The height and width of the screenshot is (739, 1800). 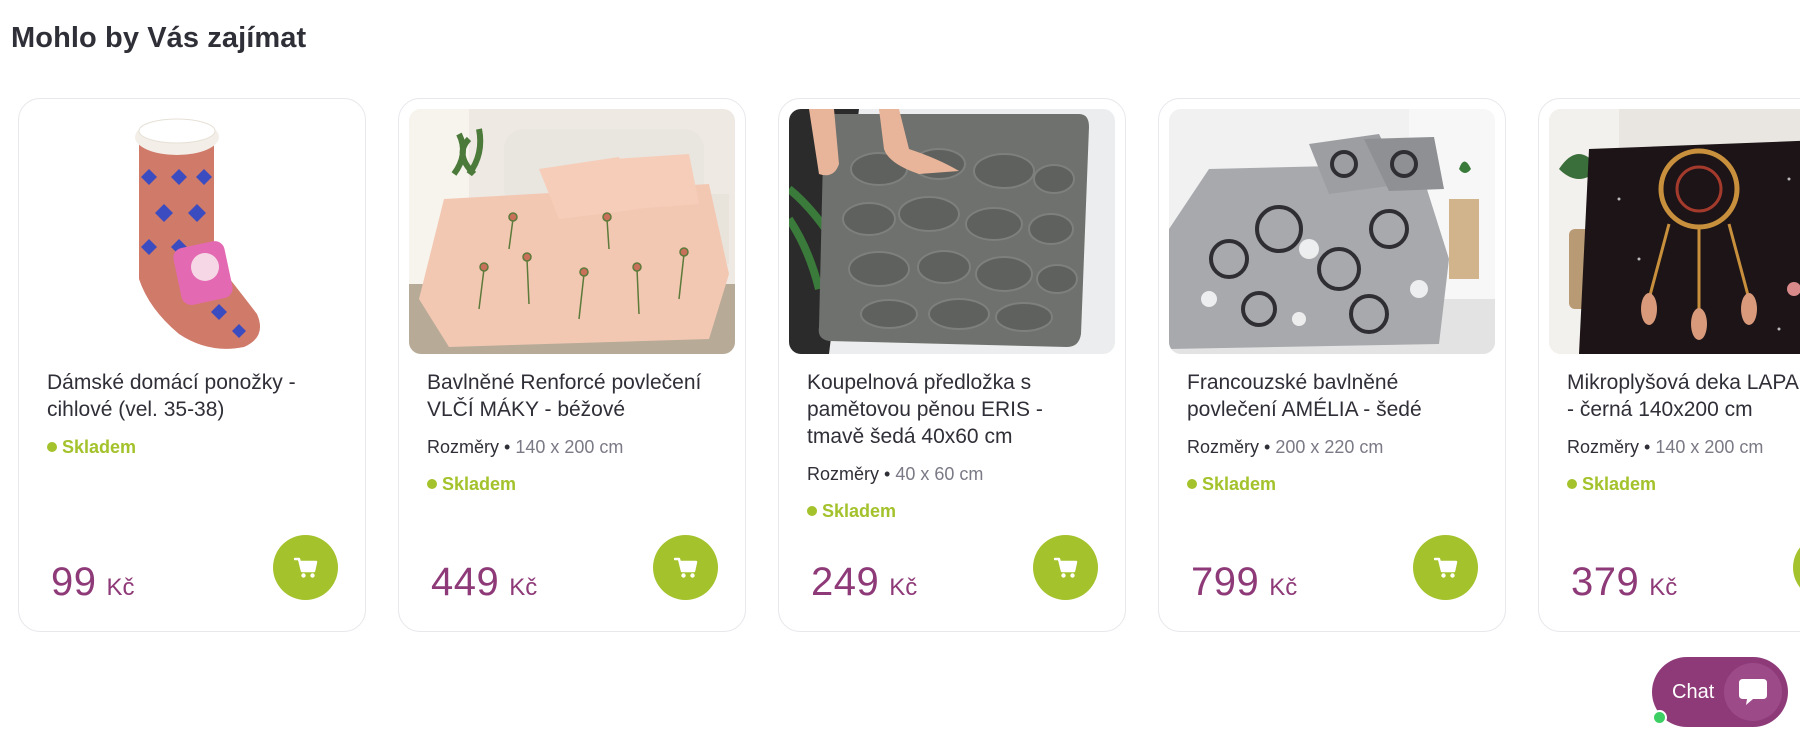 I want to click on dimensions-value: 40 x 60 cm, so click(x=939, y=474).